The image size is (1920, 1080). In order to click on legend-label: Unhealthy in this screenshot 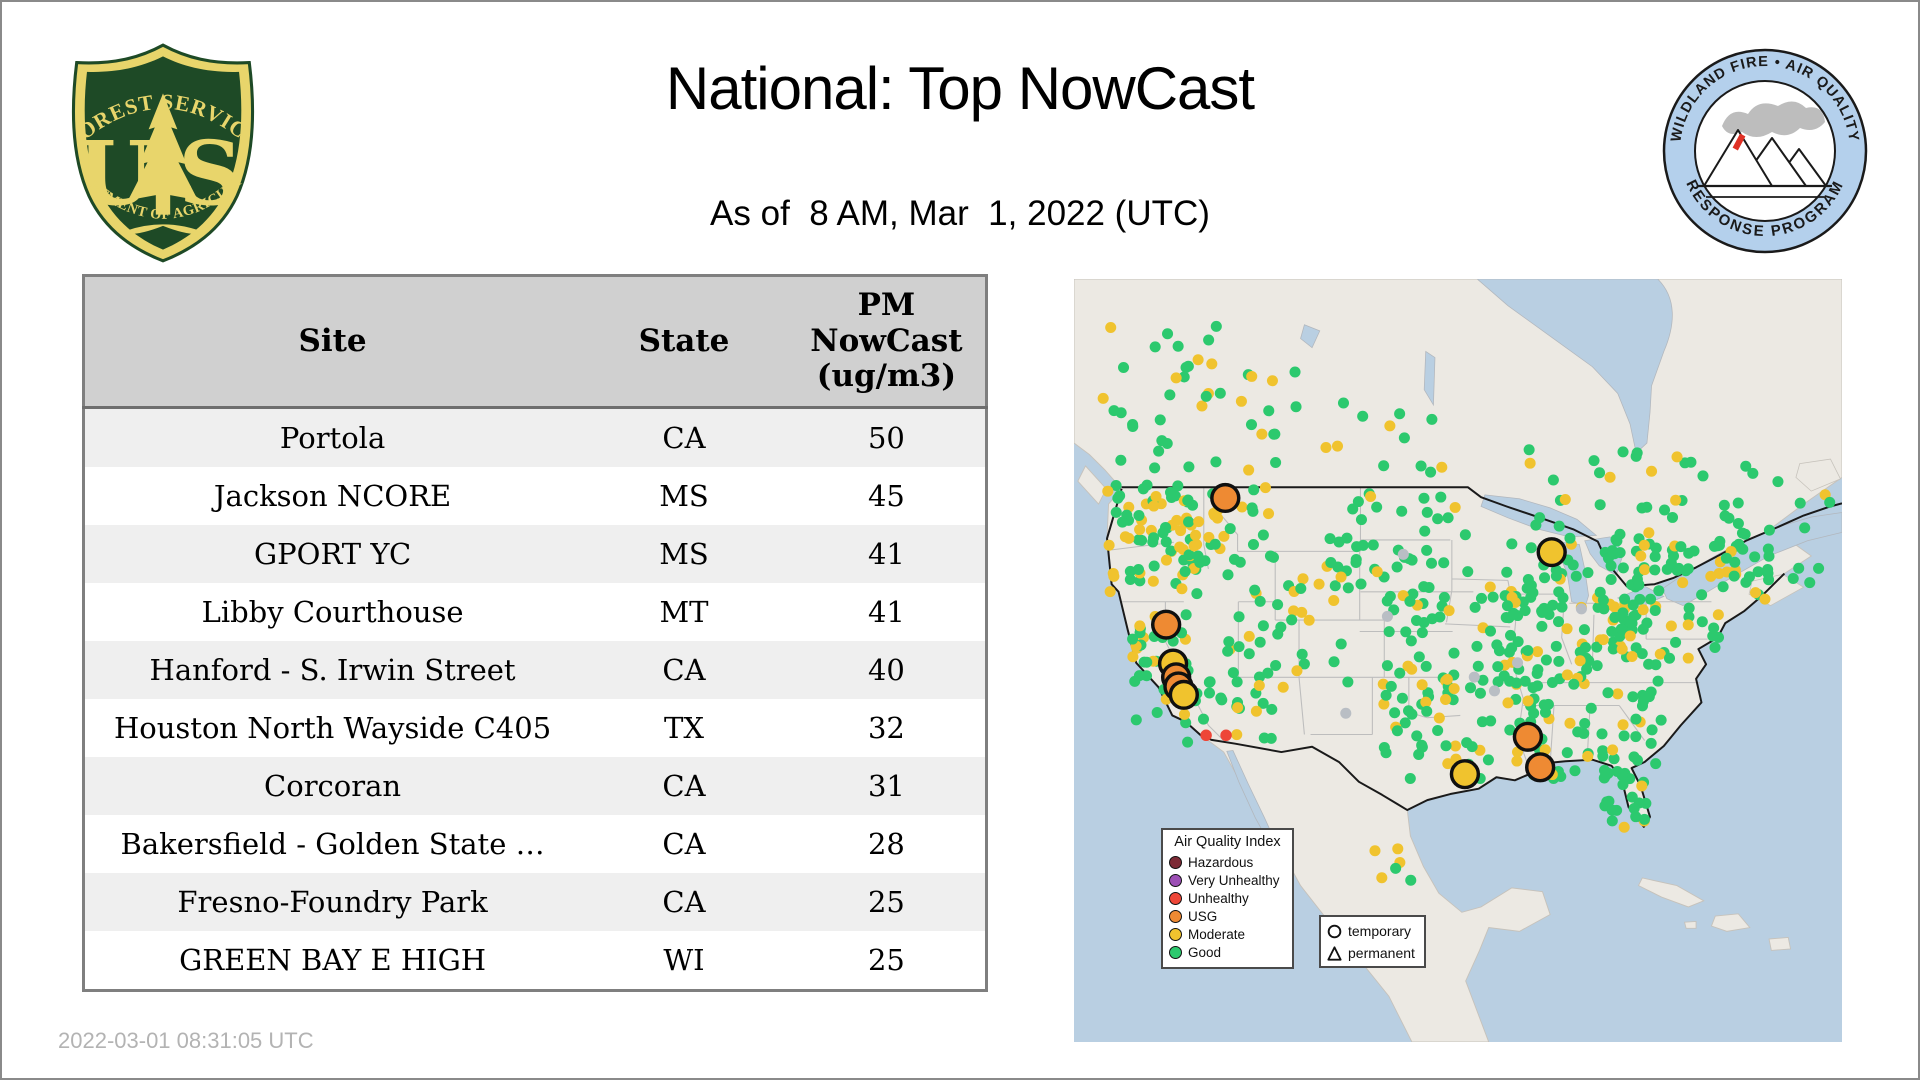, I will do `click(1218, 898)`.